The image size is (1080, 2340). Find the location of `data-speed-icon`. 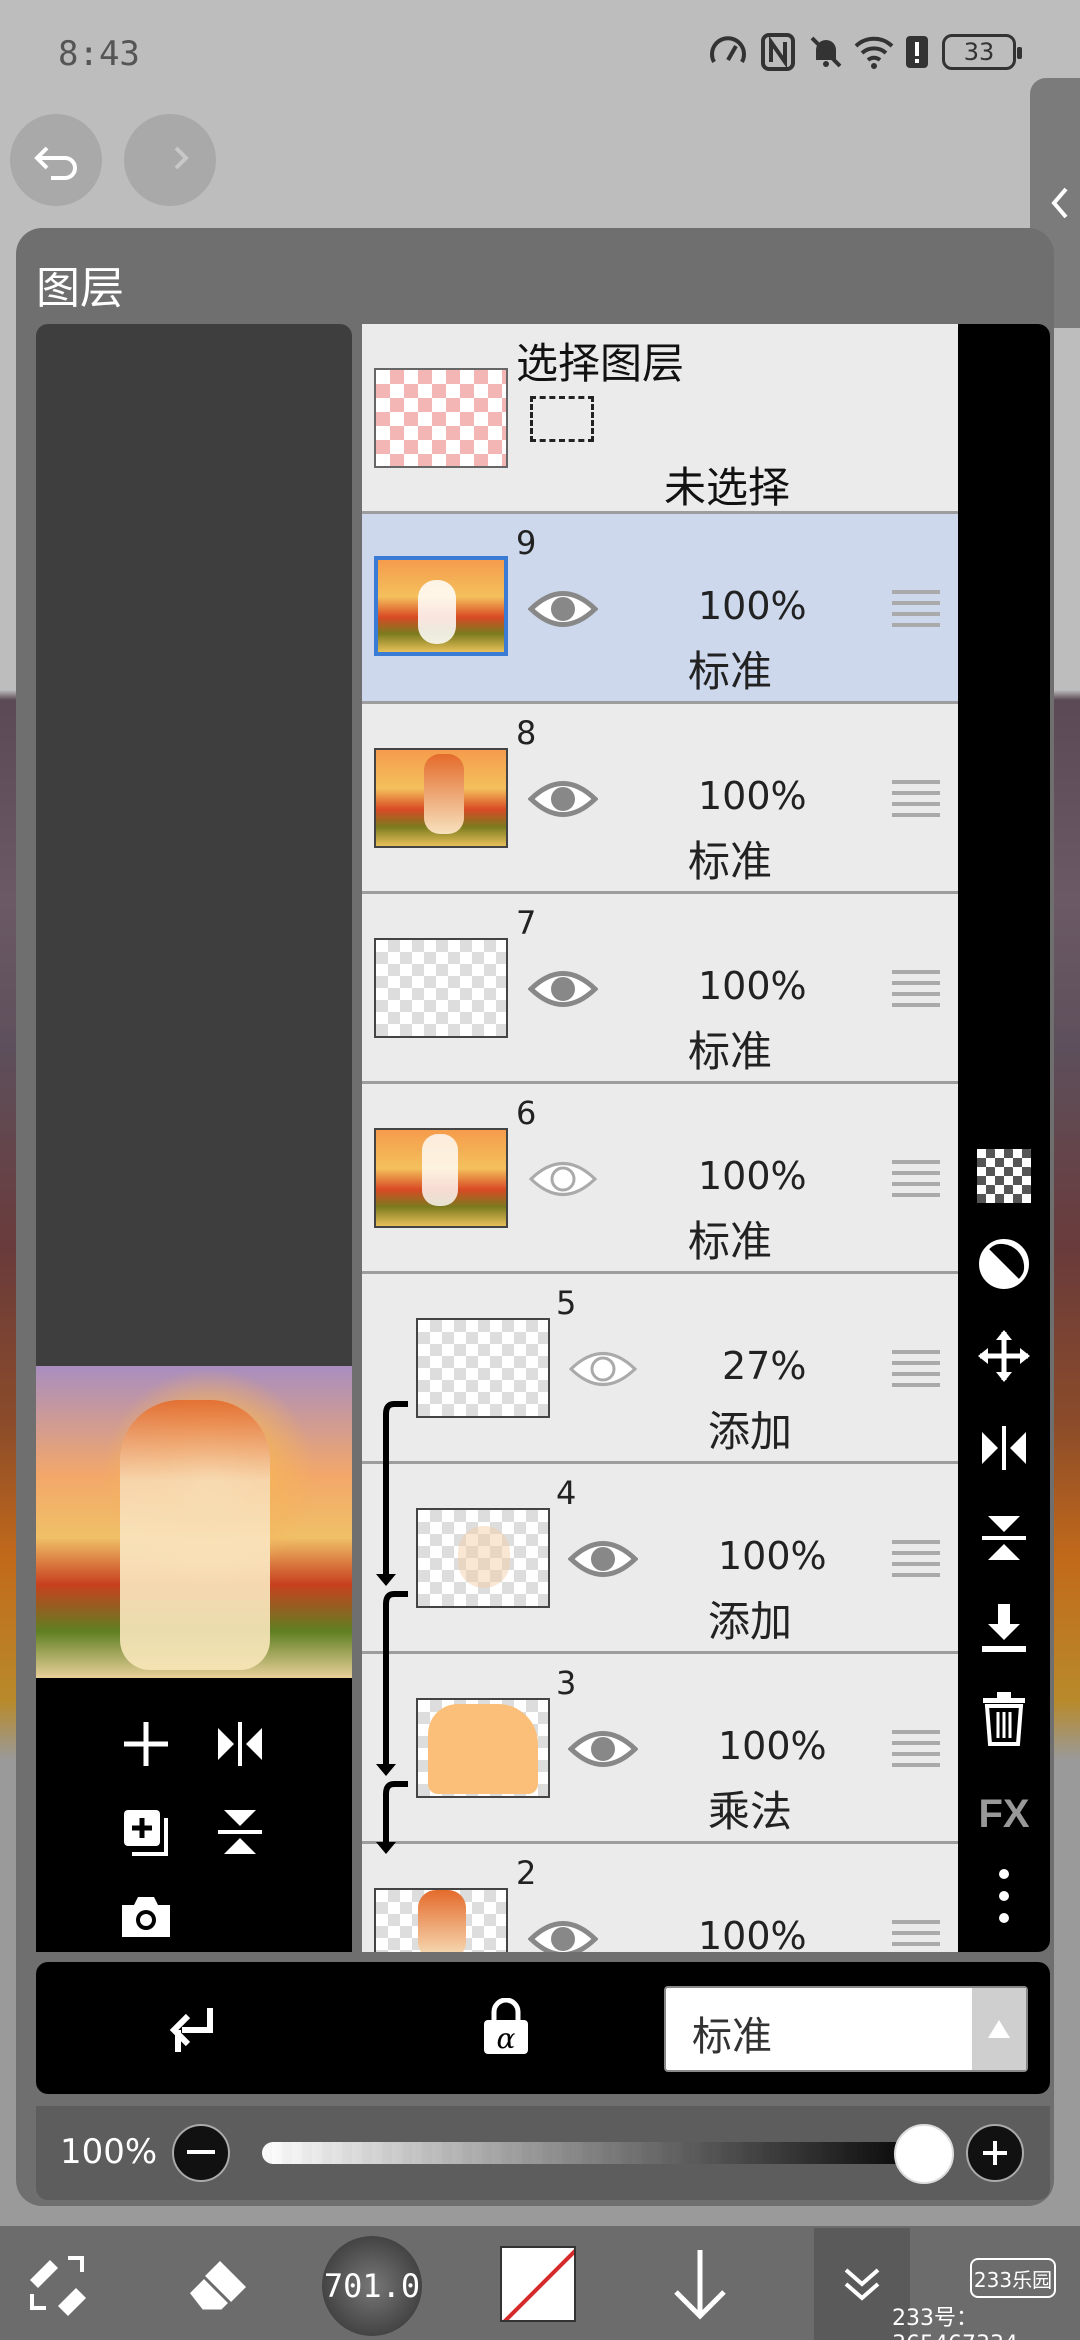

data-speed-icon is located at coordinates (728, 52).